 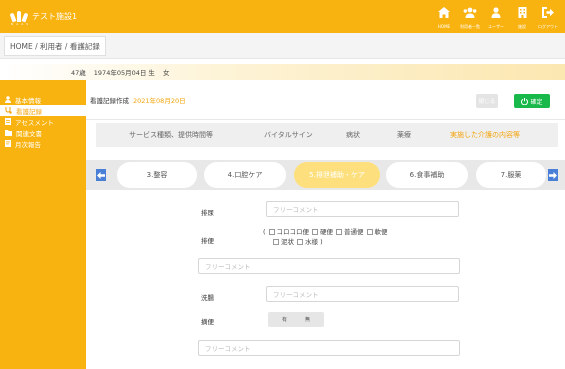 I want to click on tab-meal: 6.食事補助, so click(x=427, y=175).